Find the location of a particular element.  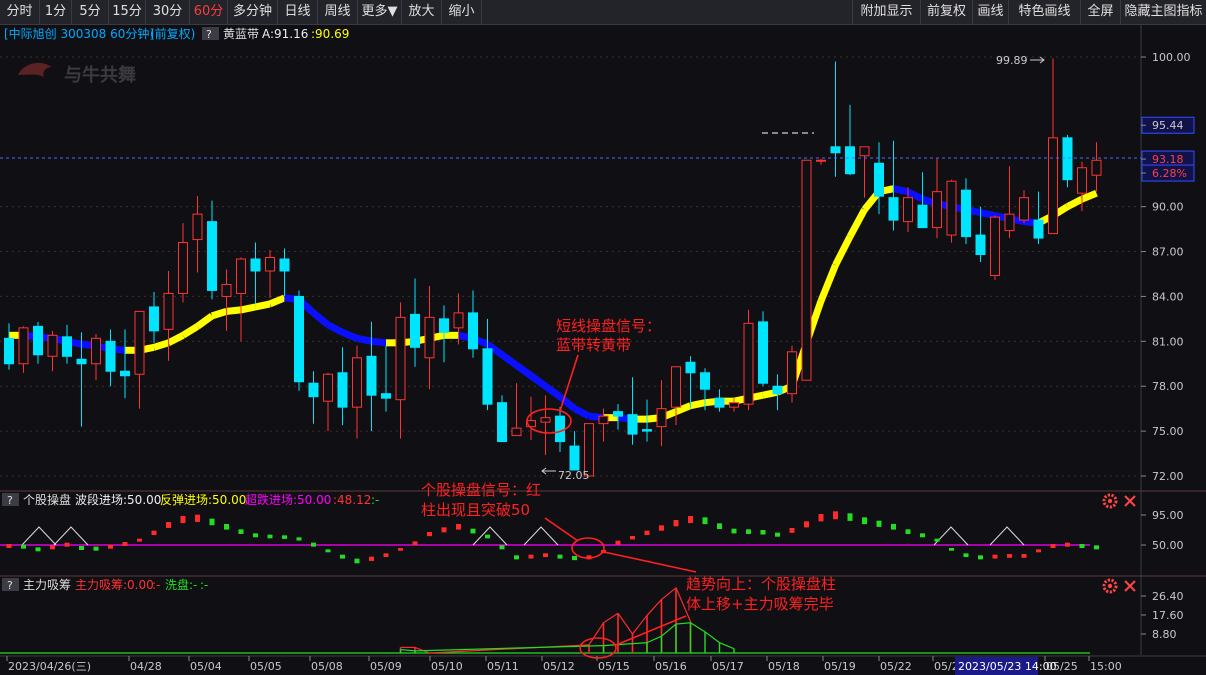

toolbar-right-button-5: 隐藏主图指标 is located at coordinates (1163, 12).